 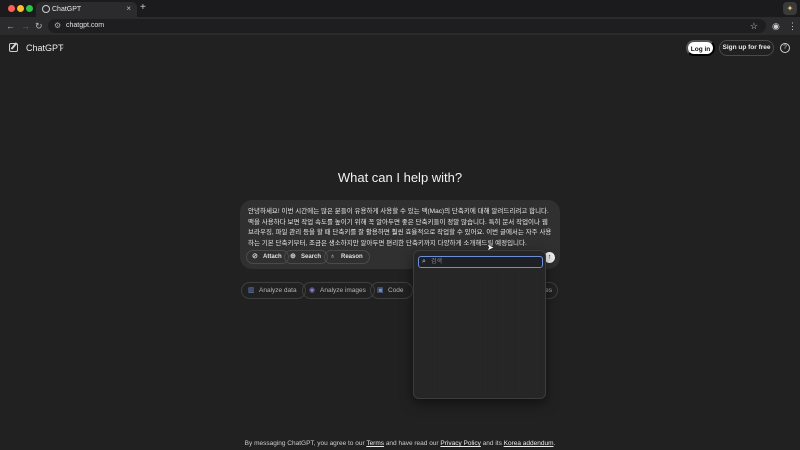 I want to click on tab-close-icon: ×, so click(x=128, y=9).